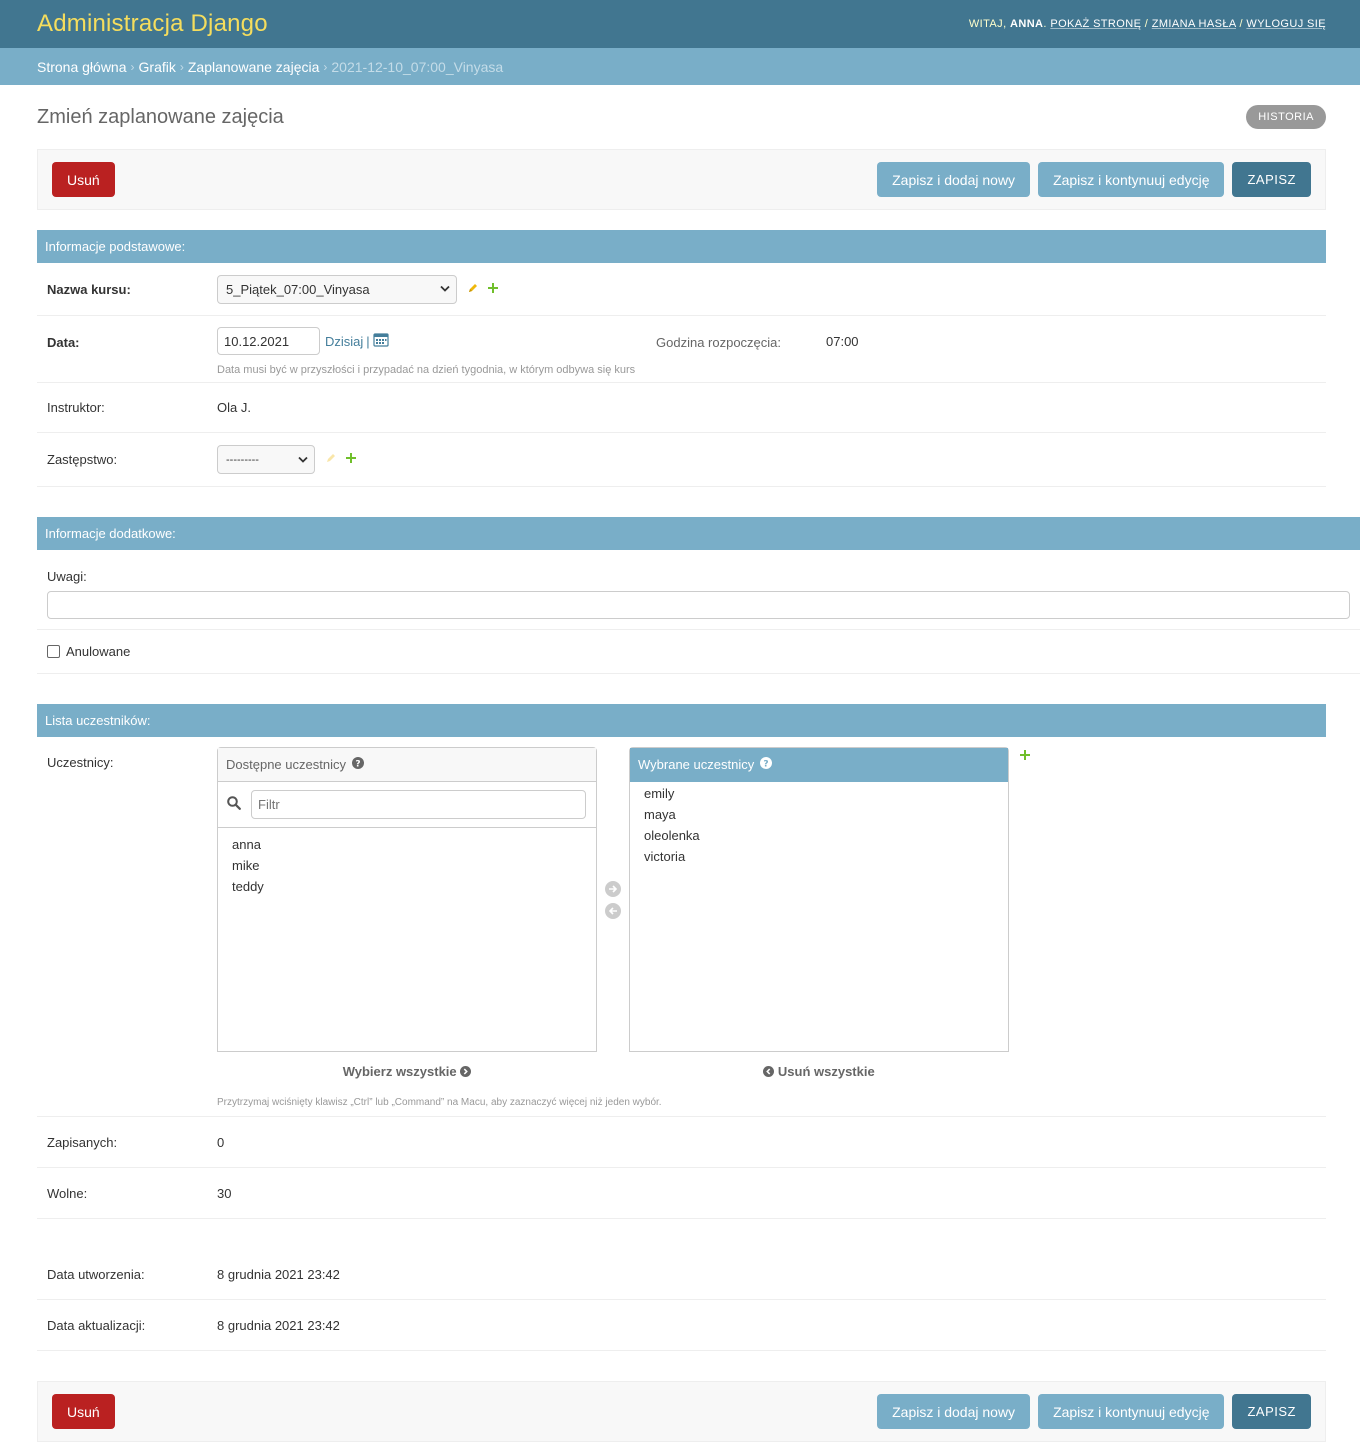 Image resolution: width=1360 pixels, height=1449 pixels. Describe the element at coordinates (681, 246) in the screenshot. I see `fieldset-basic-title: Informacje podstawowe:` at that location.